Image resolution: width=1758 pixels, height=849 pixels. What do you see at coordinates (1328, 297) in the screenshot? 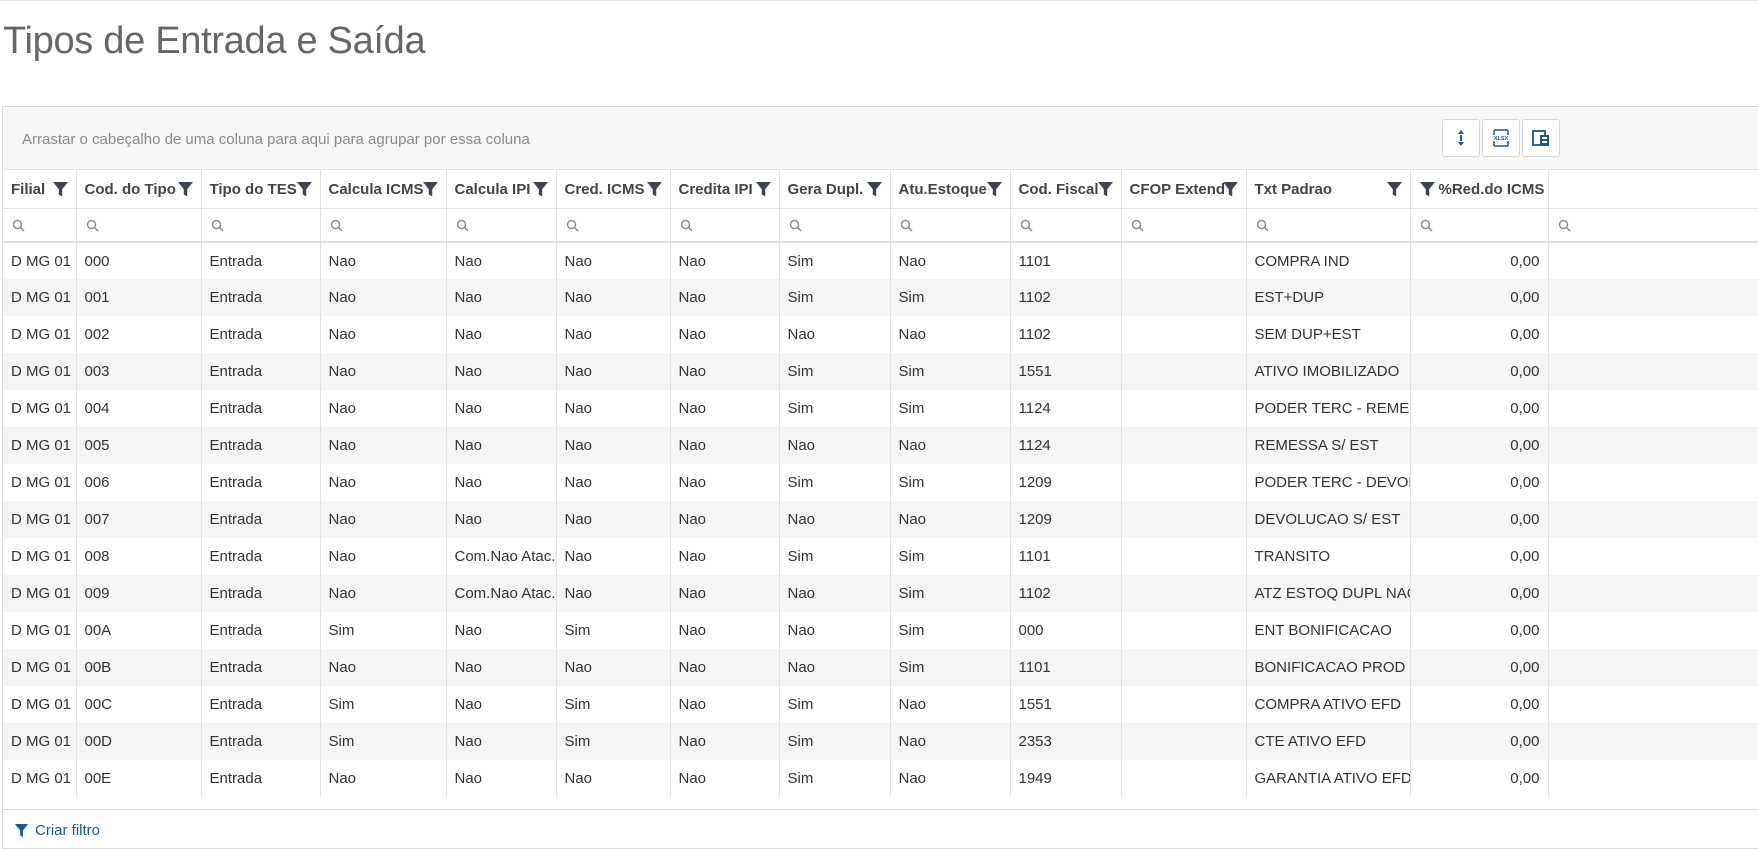
I see `table-cell: EST+DUP` at bounding box center [1328, 297].